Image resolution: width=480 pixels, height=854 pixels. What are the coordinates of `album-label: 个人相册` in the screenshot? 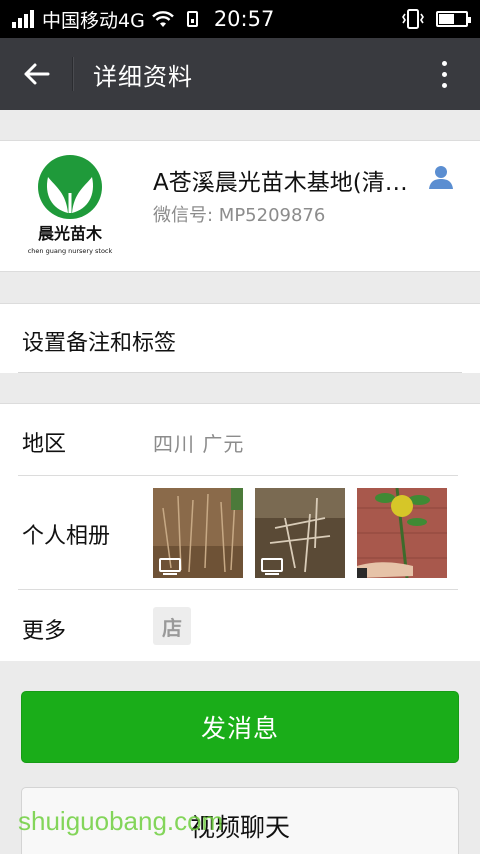 It's located at (66, 534).